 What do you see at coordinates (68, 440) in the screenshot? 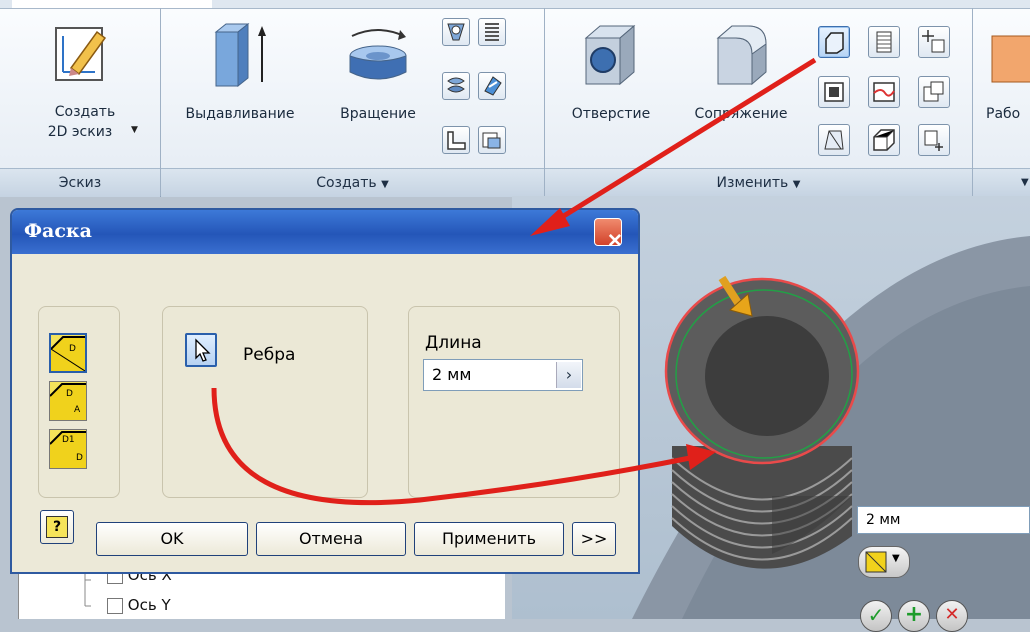
I see `svg-text: D1` at bounding box center [68, 440].